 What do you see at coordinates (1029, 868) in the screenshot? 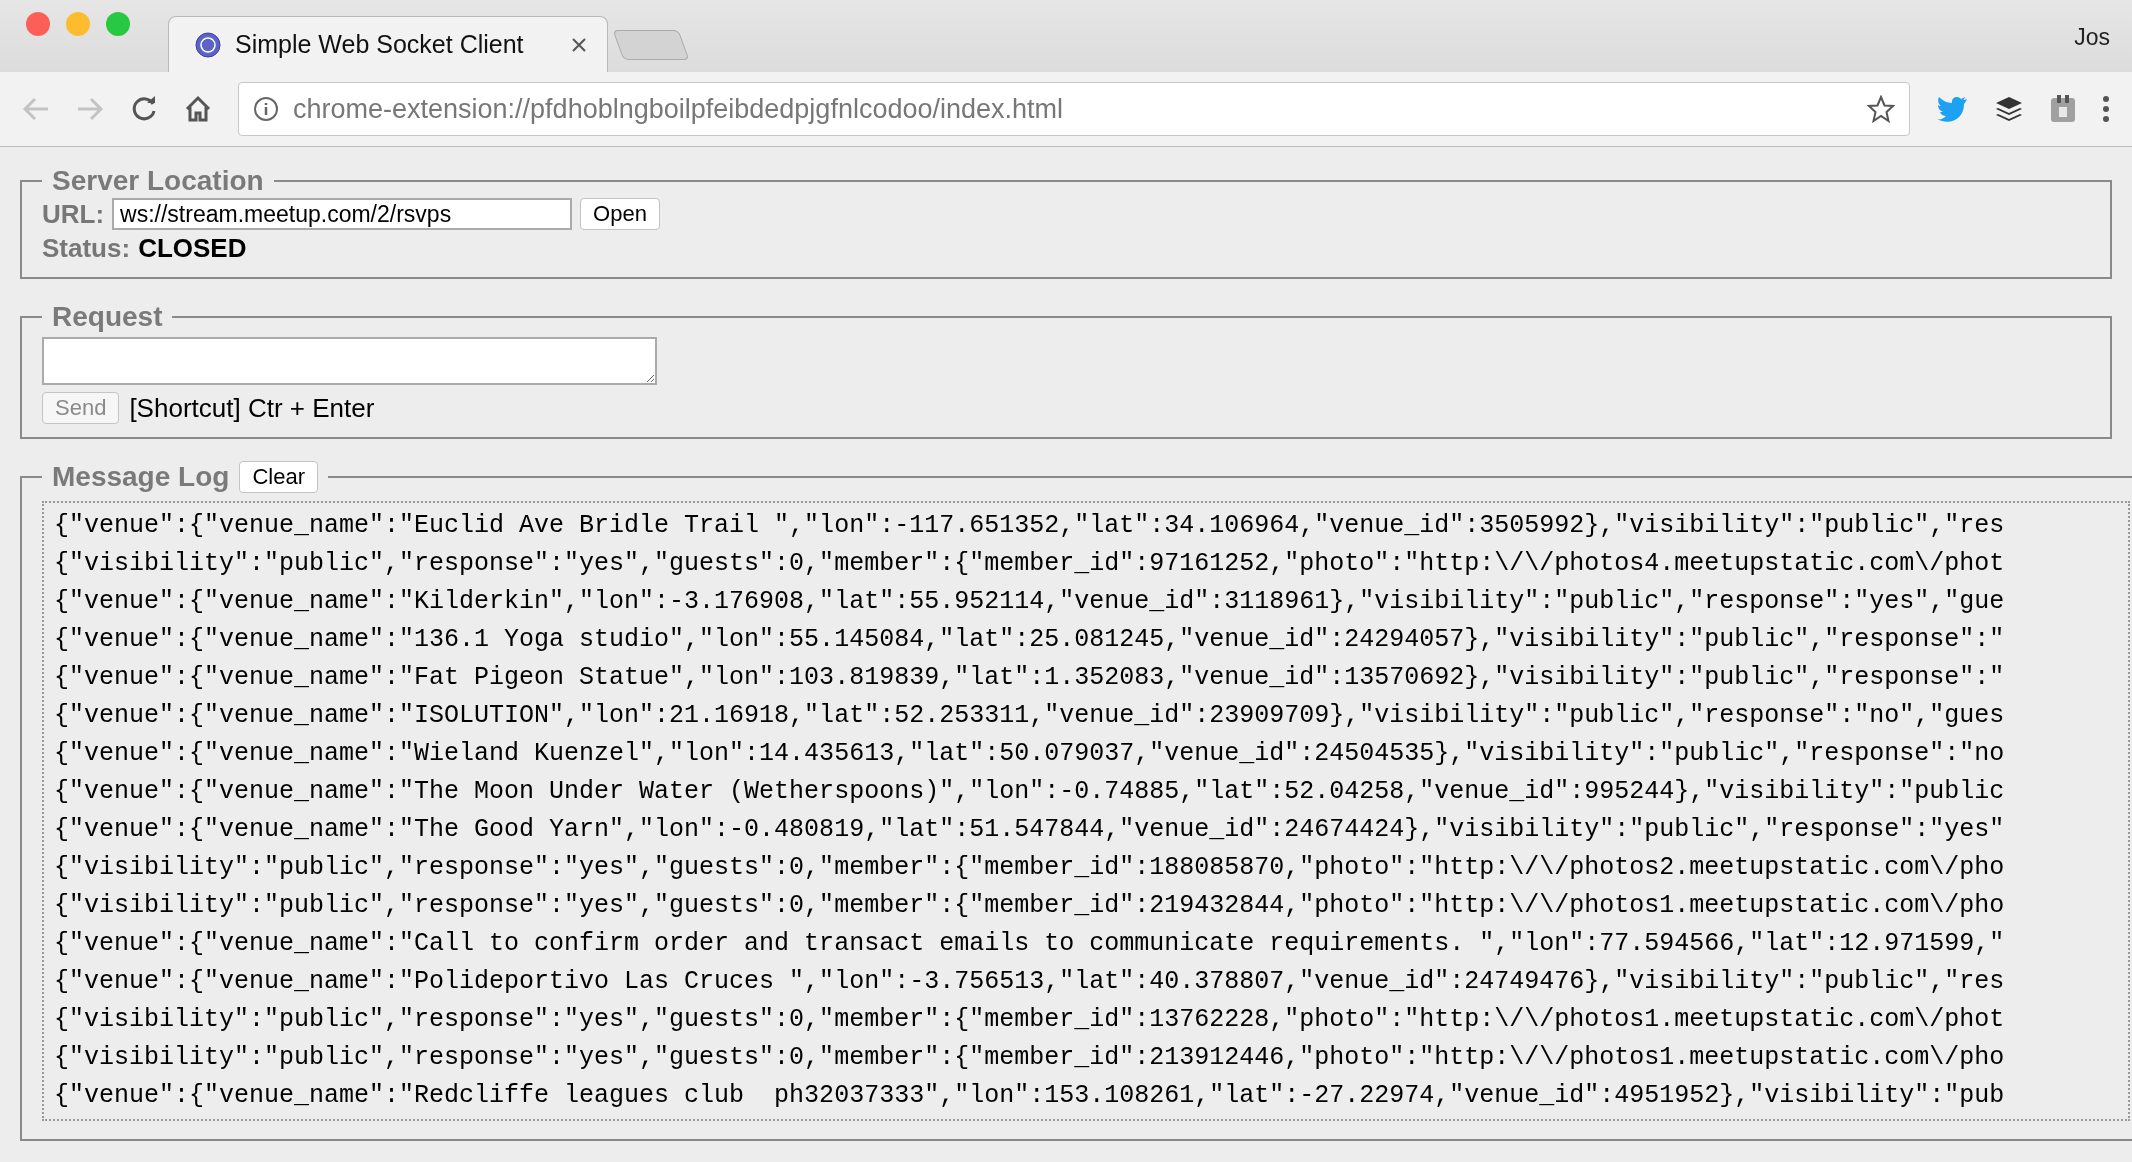
I see `log-line: {"visibility":"public","response":"yes","guests":0,"member":{"member_id":188085870,"photo":"http:\/\/photos2.meetupstatic.com\/pho` at bounding box center [1029, 868].